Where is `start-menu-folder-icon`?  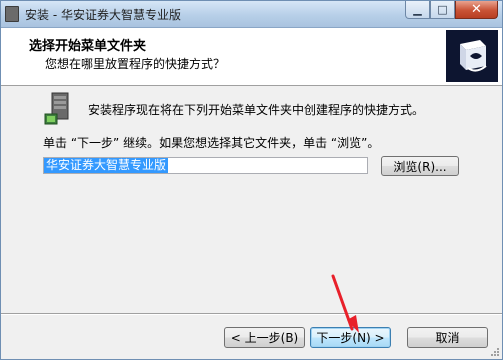
start-menu-folder-icon is located at coordinates (58, 109).